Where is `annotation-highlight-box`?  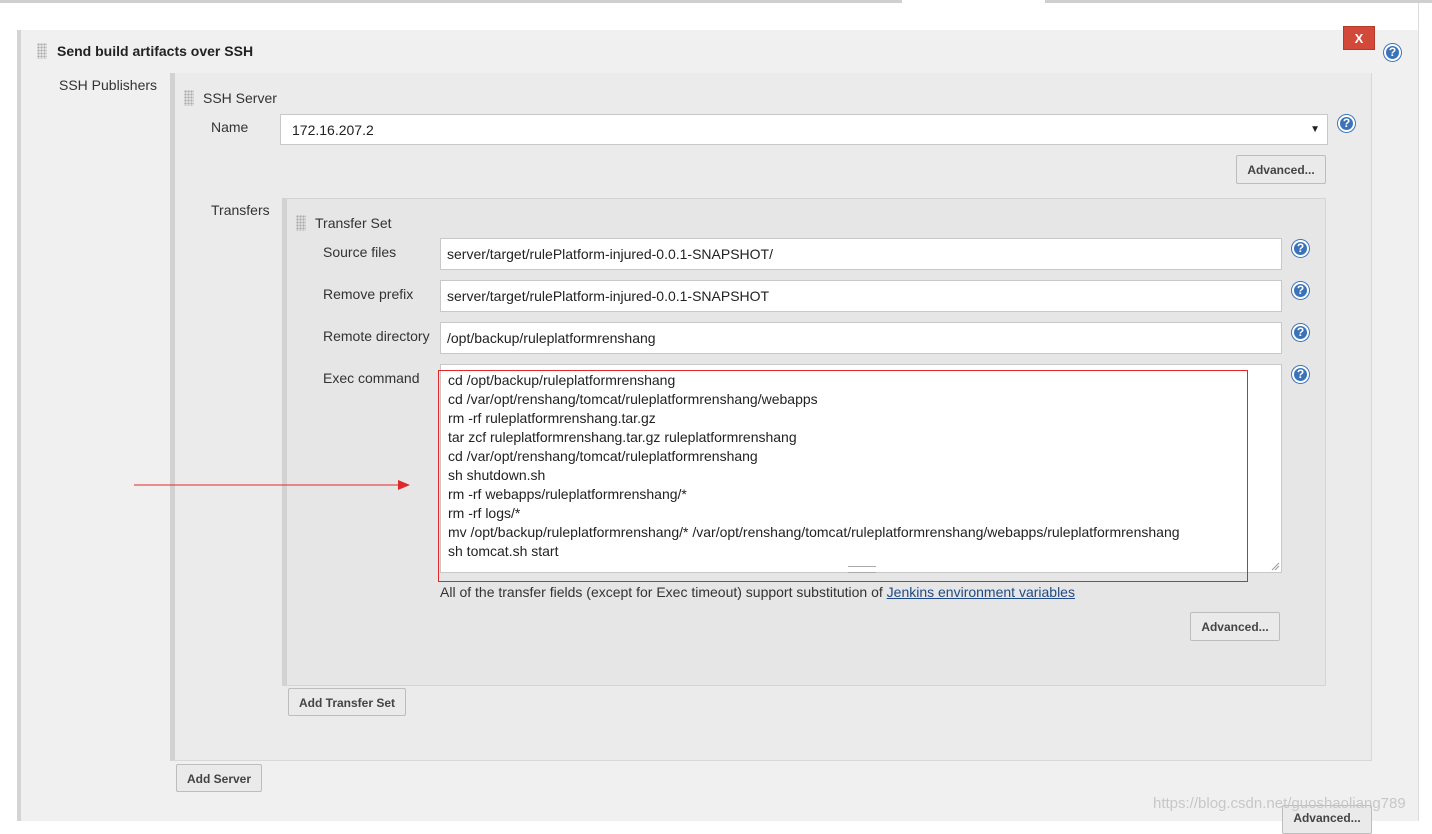
annotation-highlight-box is located at coordinates (843, 476).